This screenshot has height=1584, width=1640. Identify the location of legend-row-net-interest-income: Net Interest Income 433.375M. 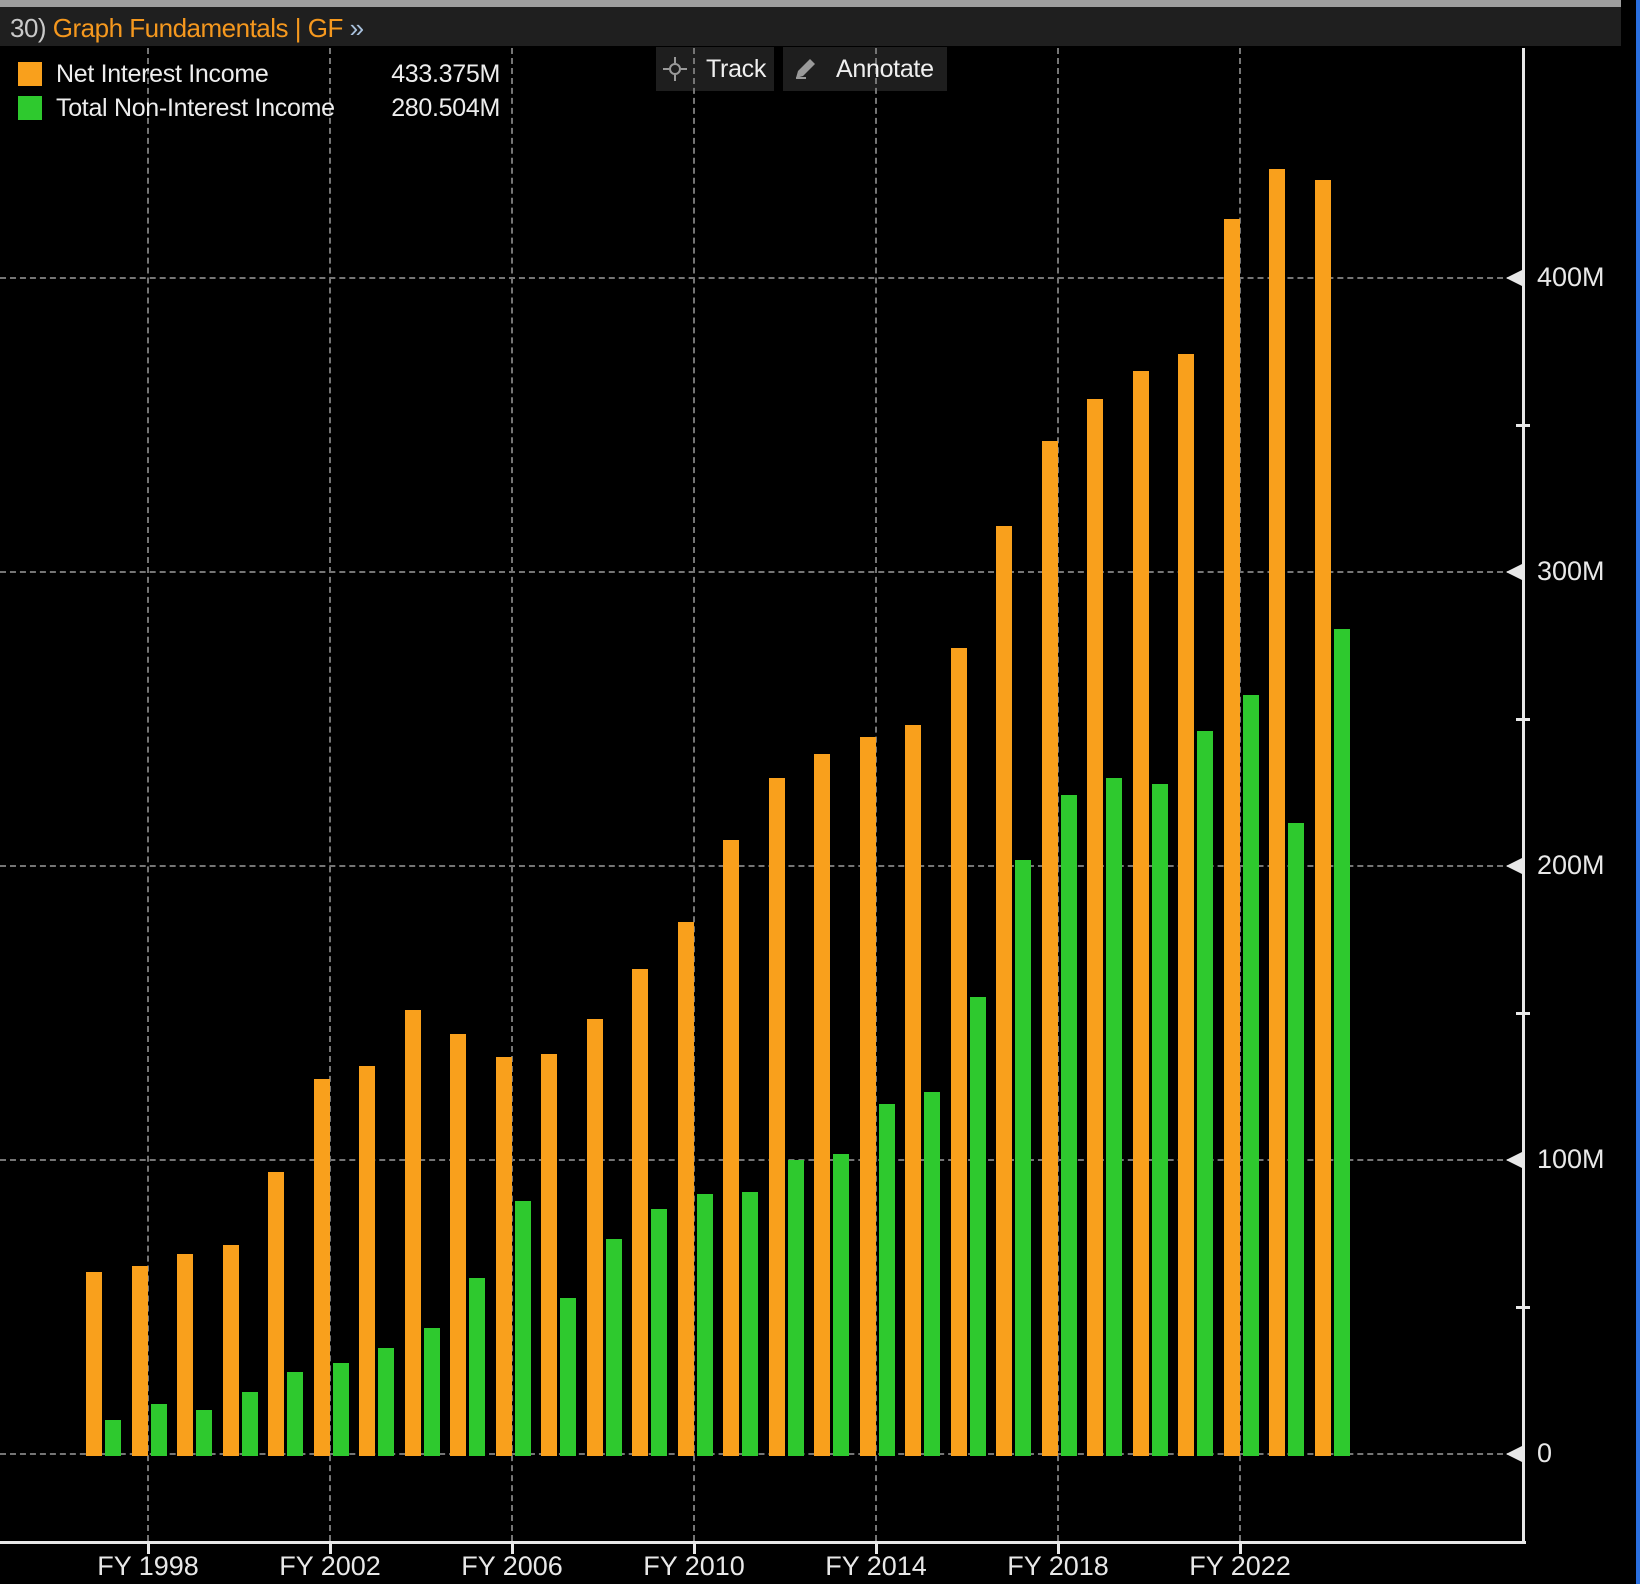
(259, 74).